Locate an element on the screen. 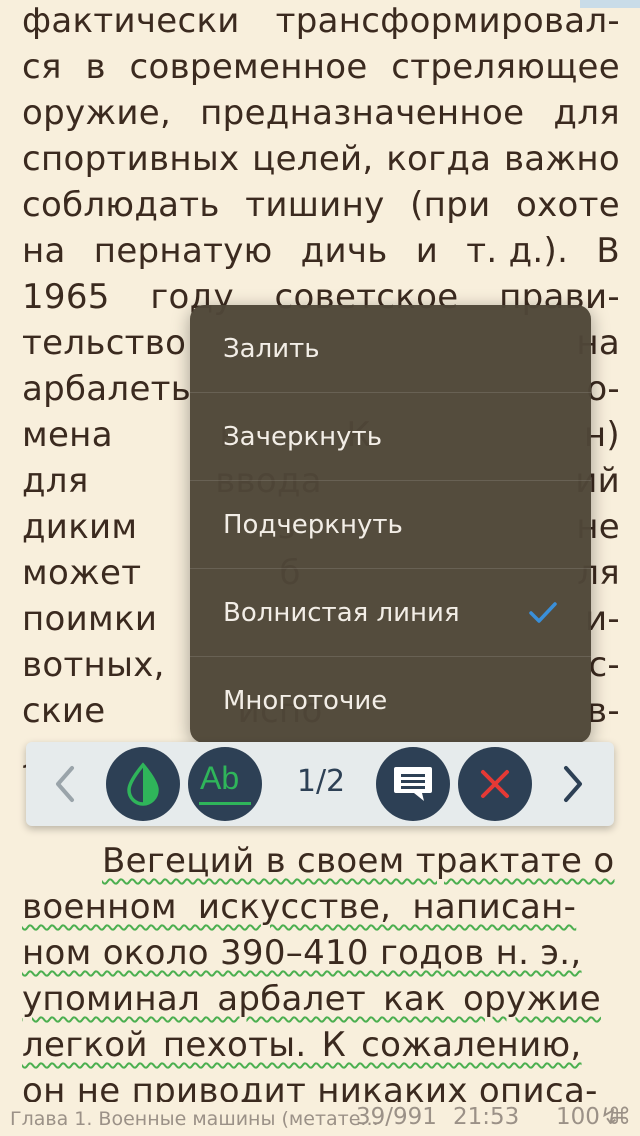 The width and height of the screenshot is (640, 1136). text-line: фактически трансформировал- is located at coordinates (321, 22).